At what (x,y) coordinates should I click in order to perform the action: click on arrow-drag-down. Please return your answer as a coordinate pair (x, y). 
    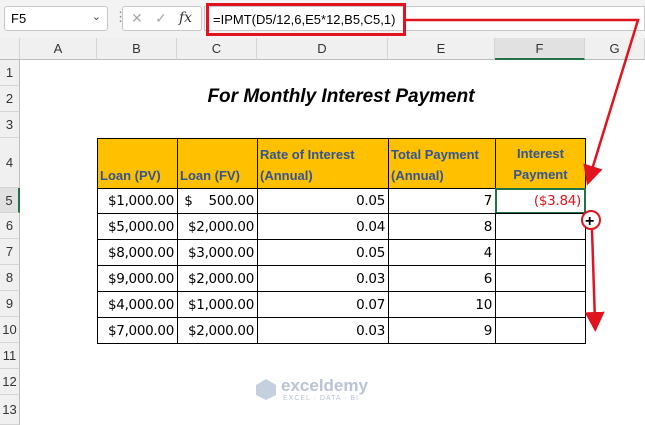
    Looking at the image, I should click on (594, 280).